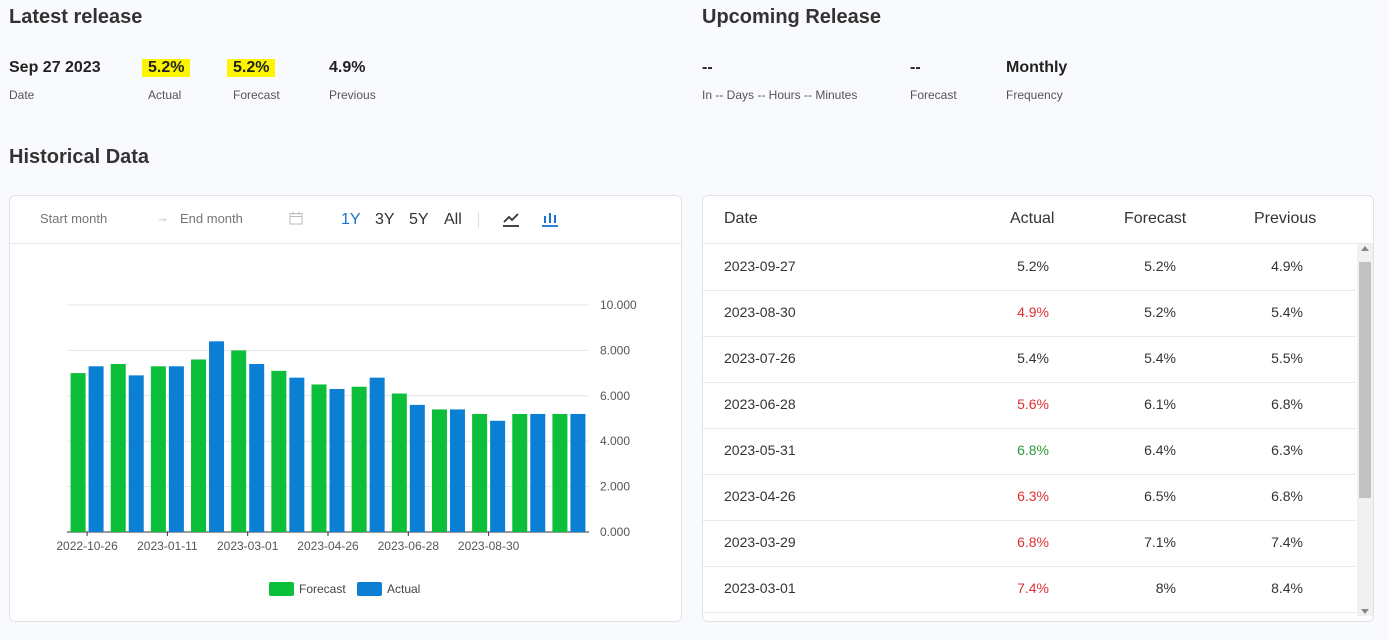 Image resolution: width=1388 pixels, height=640 pixels. What do you see at coordinates (76, 17) in the screenshot?
I see `latest-release-title: Latest release` at bounding box center [76, 17].